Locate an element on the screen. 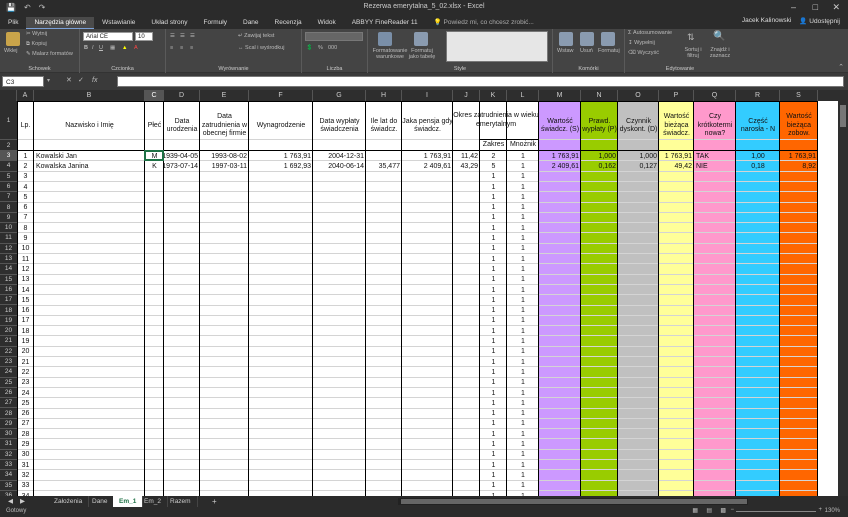  row-header-3: 3 is located at coordinates (8, 156).